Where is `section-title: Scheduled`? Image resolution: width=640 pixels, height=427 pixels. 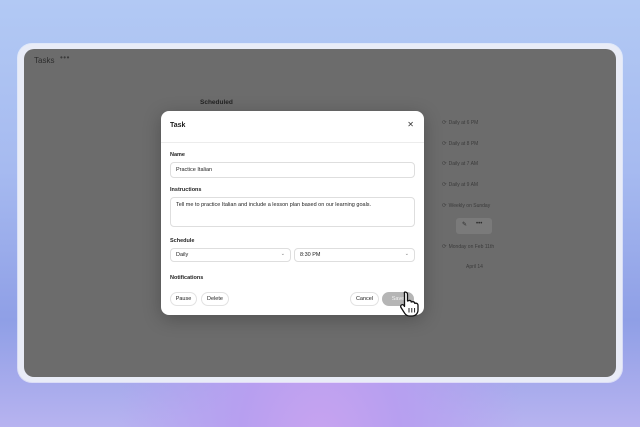
section-title: Scheduled is located at coordinates (216, 102).